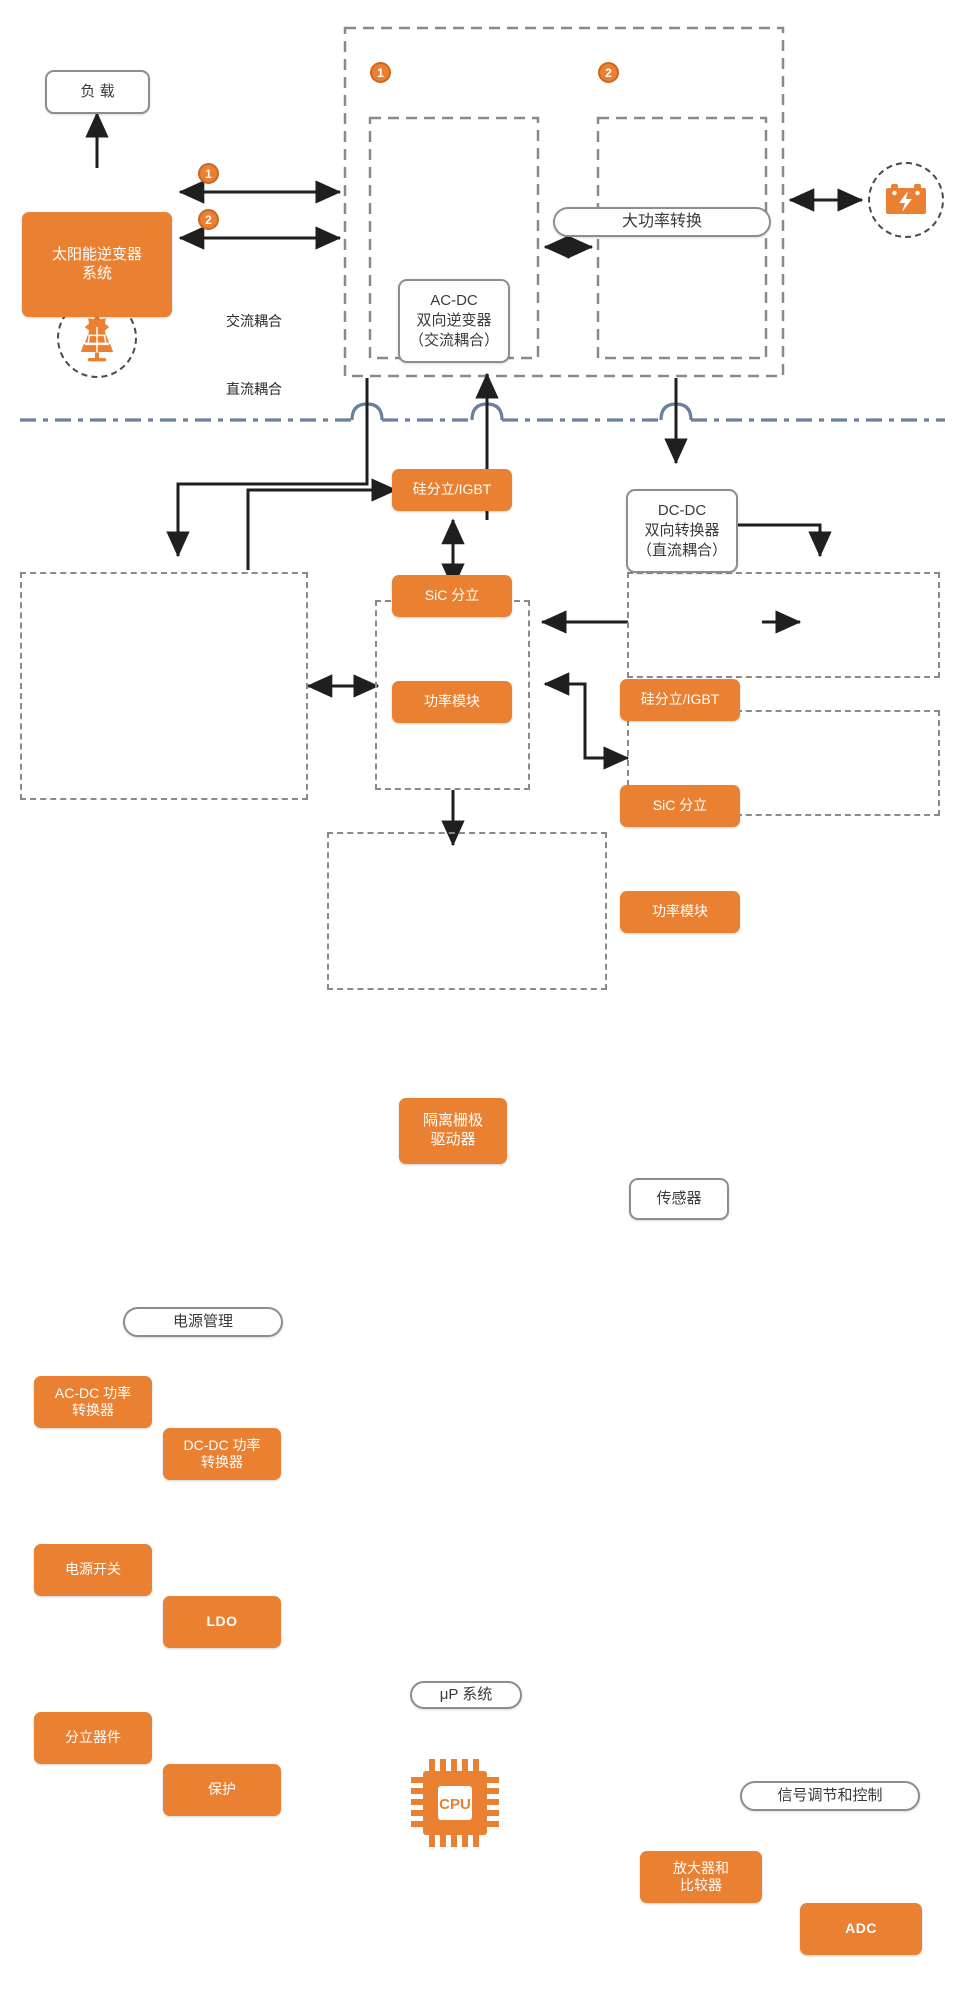  Describe the element at coordinates (452, 702) in the screenshot. I see `ac-dc-block-2: 功率模块` at that location.